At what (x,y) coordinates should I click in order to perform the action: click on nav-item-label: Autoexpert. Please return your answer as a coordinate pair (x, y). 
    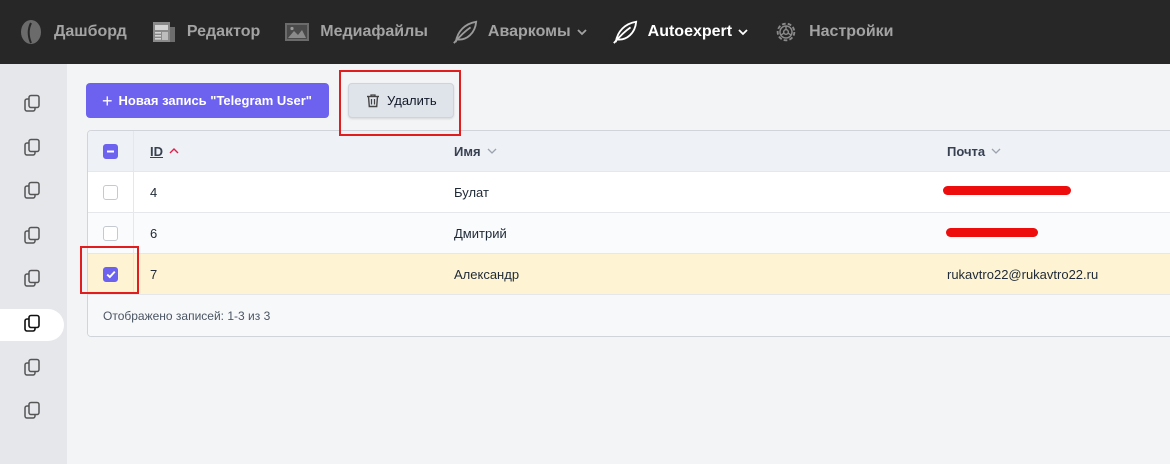
    Looking at the image, I should click on (690, 31).